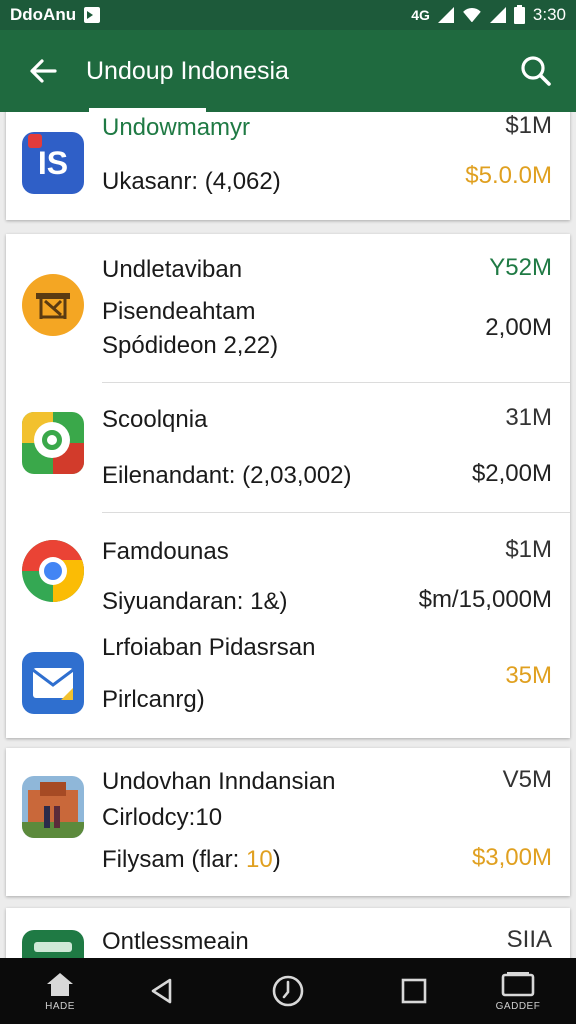  What do you see at coordinates (518, 1006) in the screenshot?
I see `recents-nav-label: GADDEF` at bounding box center [518, 1006].